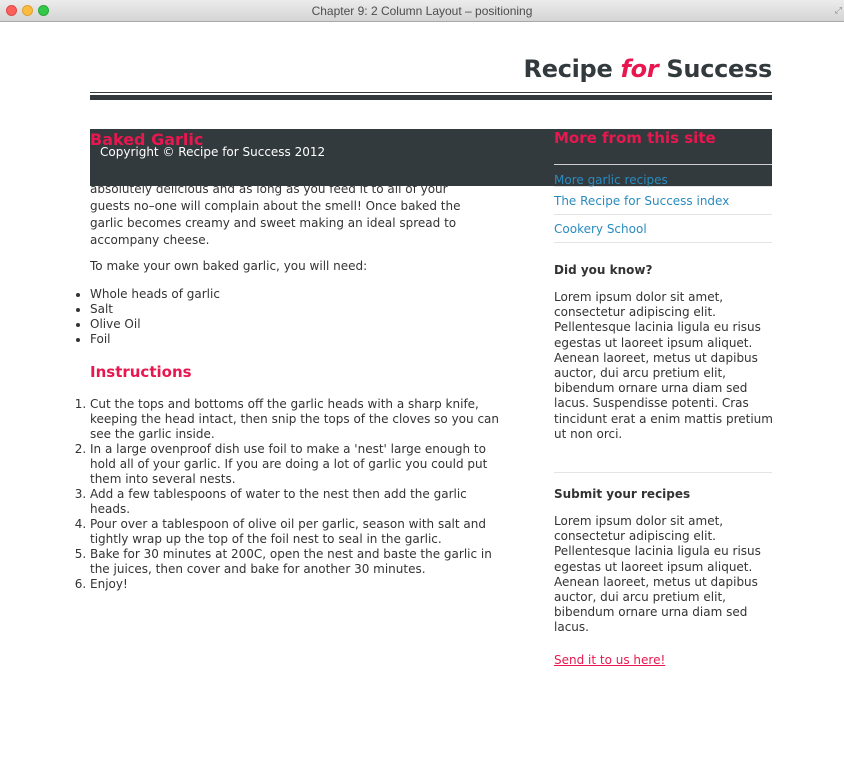 This screenshot has width=844, height=773. Describe the element at coordinates (639, 69) in the screenshot. I see `site-title-for: for` at that location.